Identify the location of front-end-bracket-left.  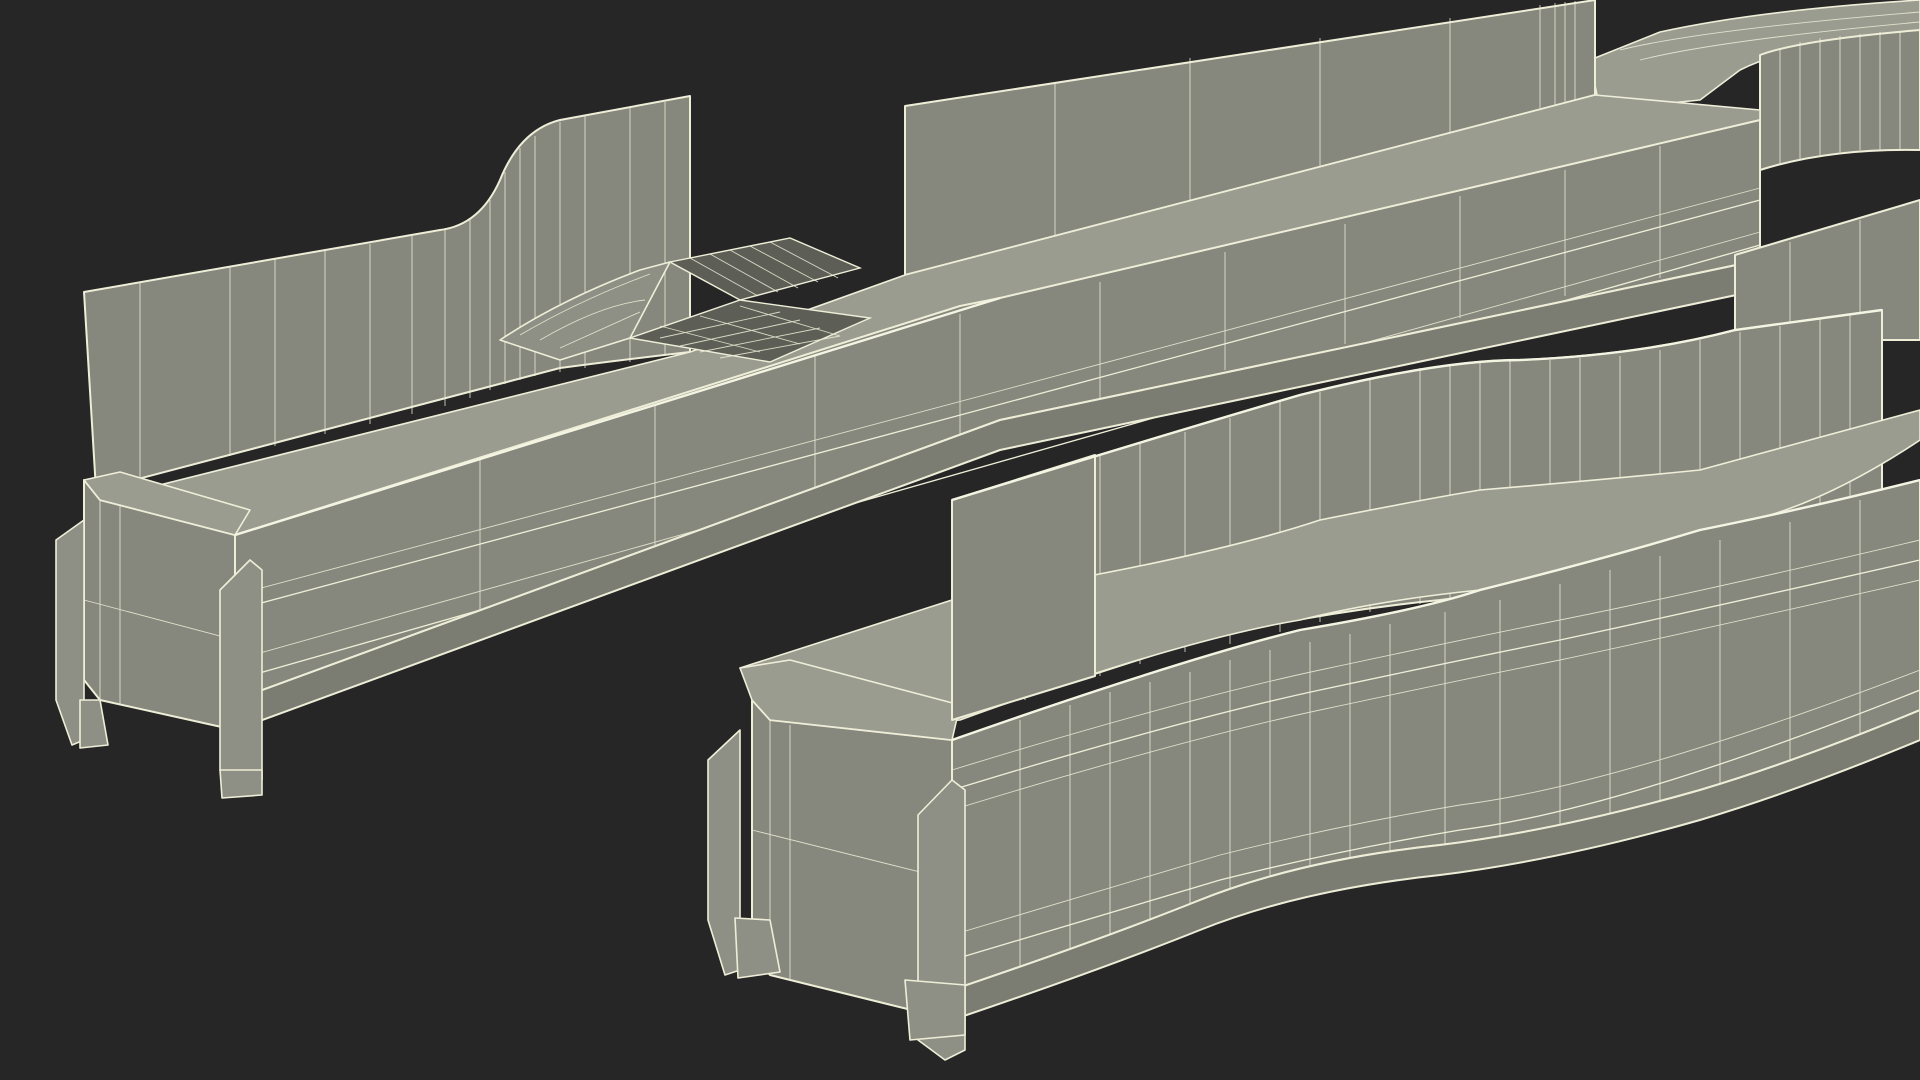
(724, 852).